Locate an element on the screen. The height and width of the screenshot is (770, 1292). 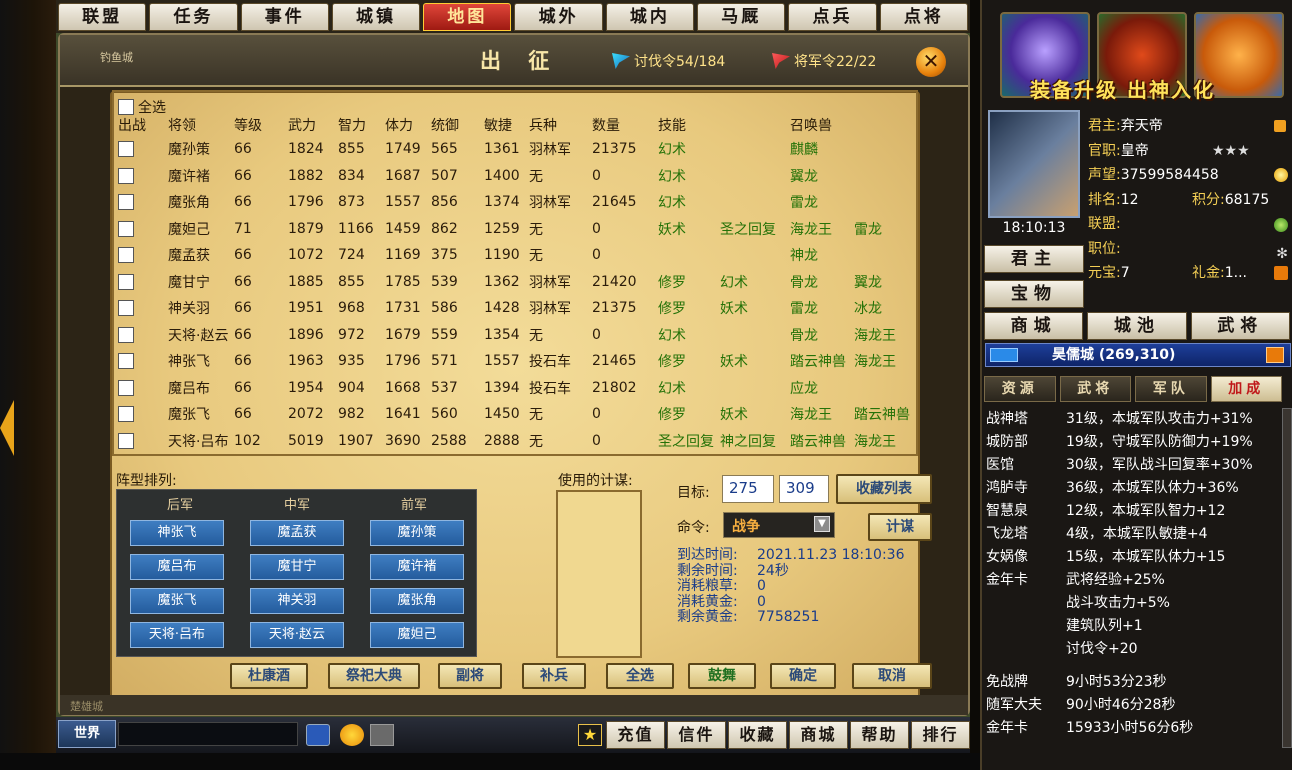
generals-button: 武将 is located at coordinates (1240, 326).